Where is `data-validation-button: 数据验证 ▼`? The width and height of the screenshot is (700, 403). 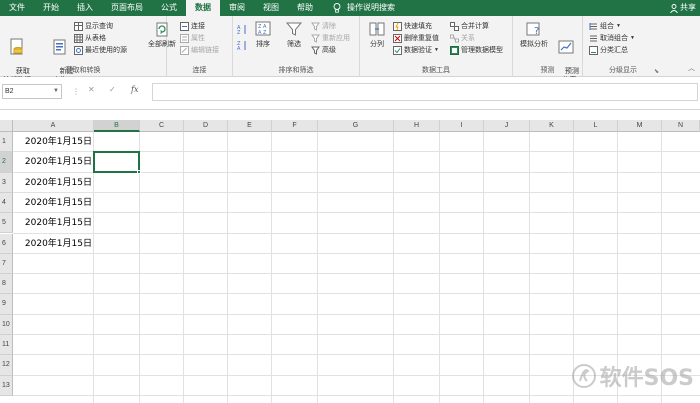
data-validation-button: 数据验证 ▼ is located at coordinates (416, 50).